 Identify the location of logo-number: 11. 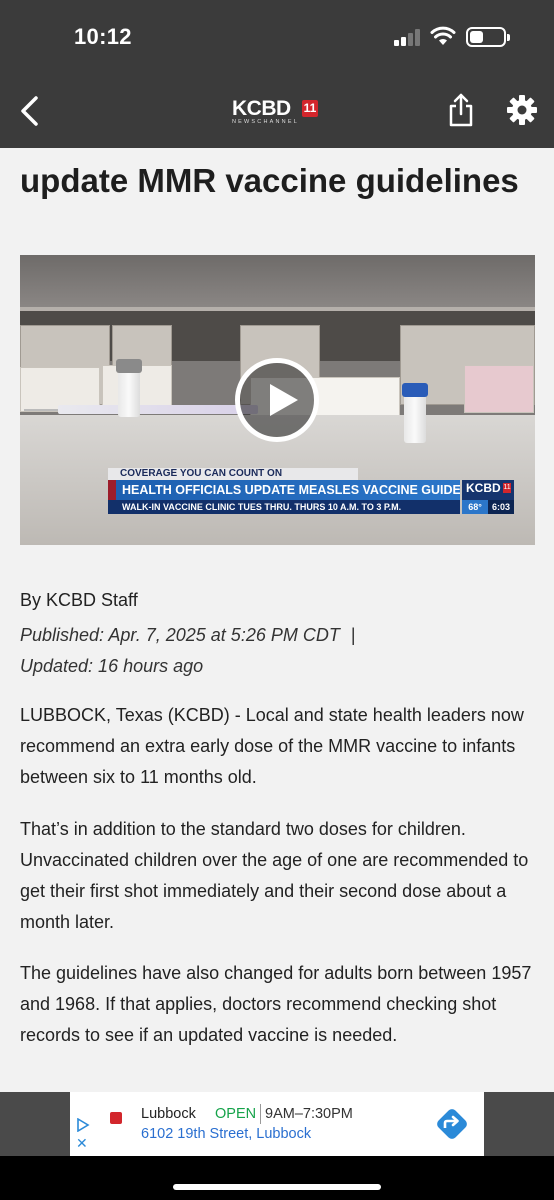
(310, 108).